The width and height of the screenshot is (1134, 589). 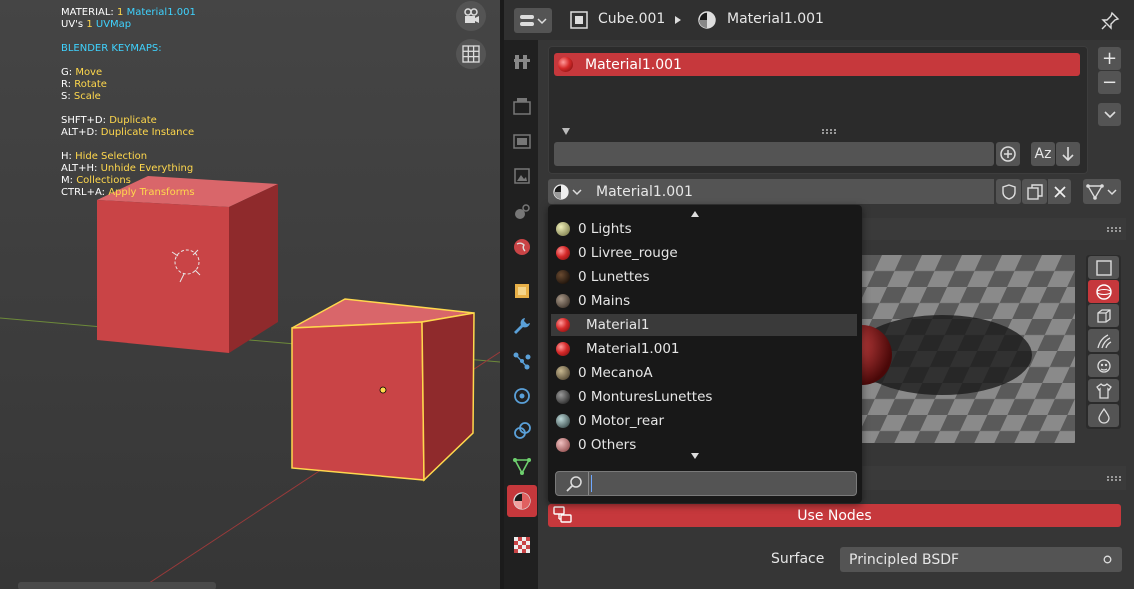 What do you see at coordinates (1110, 21) in the screenshot?
I see `pin-icon` at bounding box center [1110, 21].